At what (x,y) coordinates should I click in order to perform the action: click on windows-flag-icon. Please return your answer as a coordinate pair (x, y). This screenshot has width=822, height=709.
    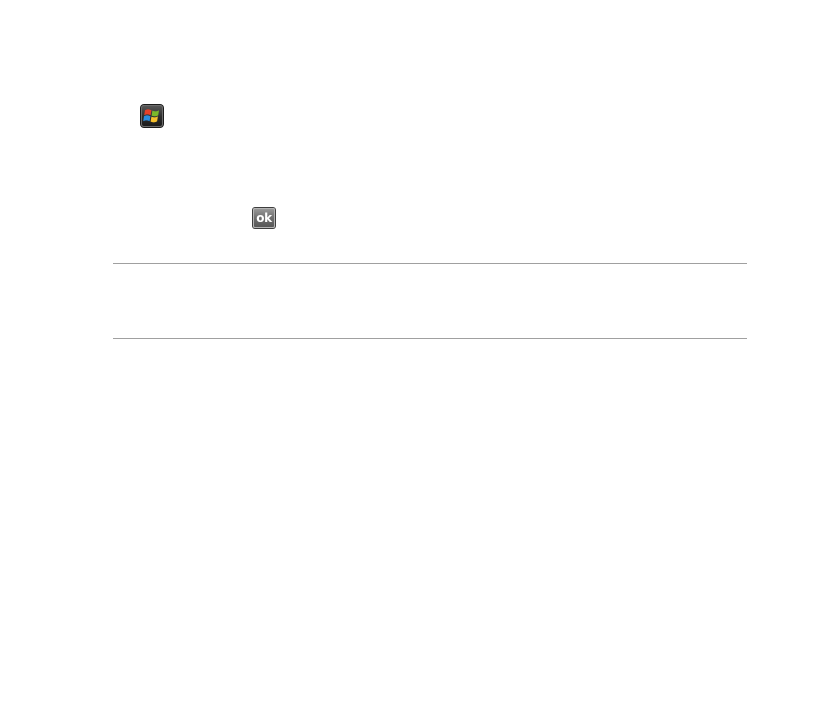
    Looking at the image, I should click on (151, 116).